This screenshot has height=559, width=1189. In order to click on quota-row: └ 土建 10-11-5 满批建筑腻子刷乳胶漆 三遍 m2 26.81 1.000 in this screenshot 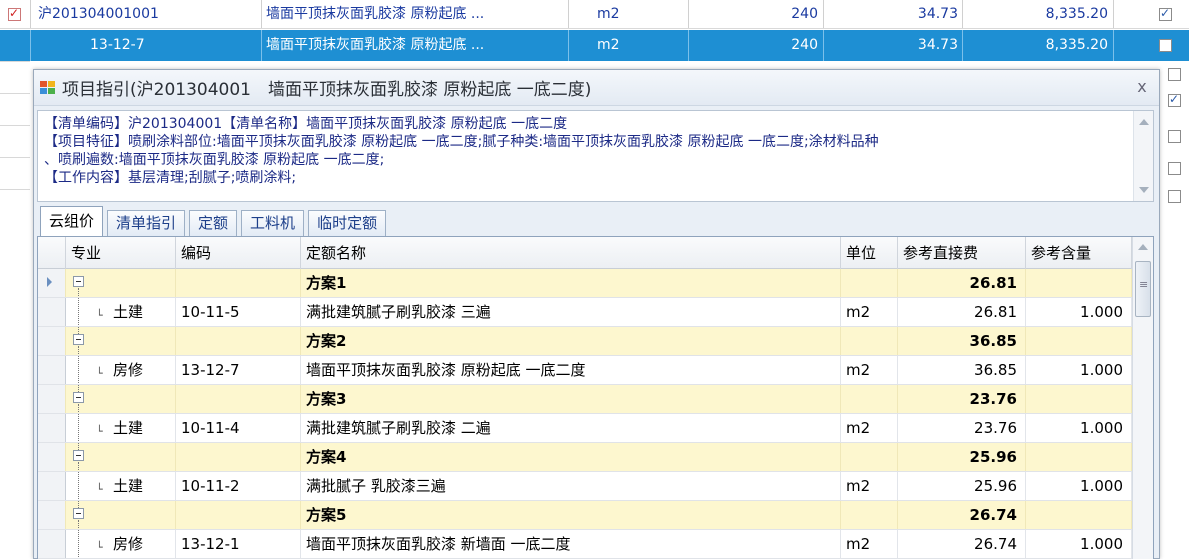, I will do `click(585, 312)`.